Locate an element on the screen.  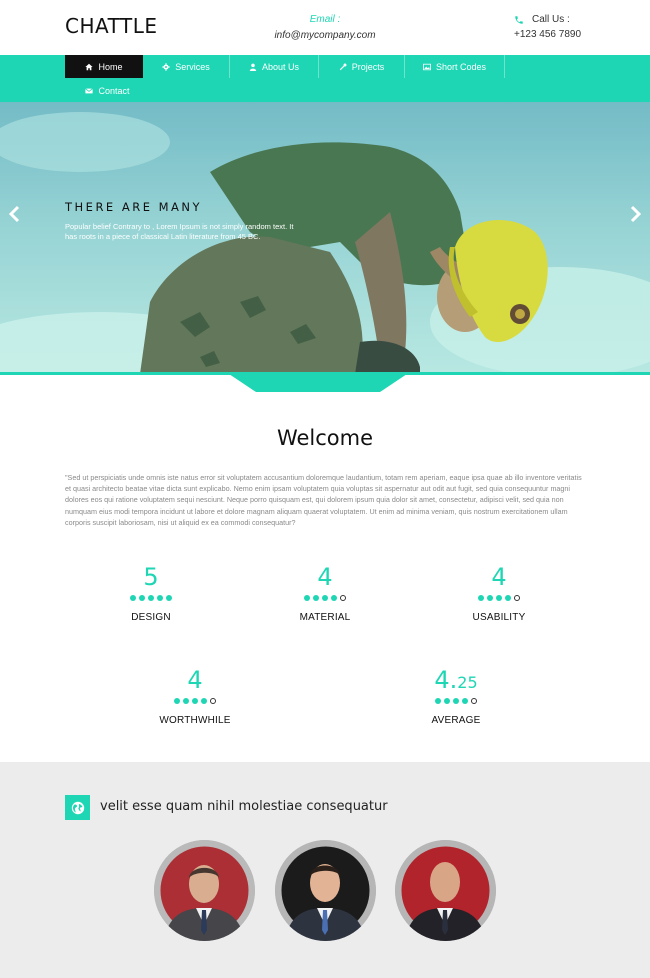
nav-item-about: About Us is located at coordinates (274, 66).